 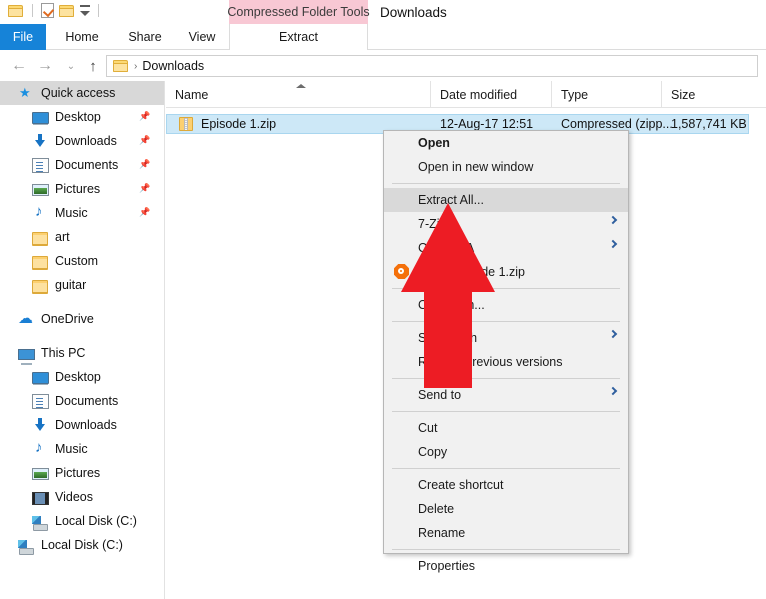 I want to click on back-button: ←, so click(x=19, y=66).